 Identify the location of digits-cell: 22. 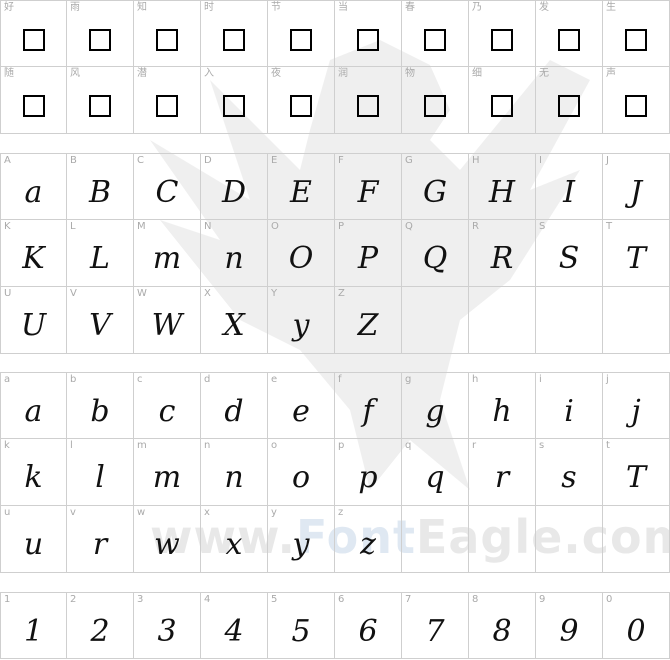
(100, 625).